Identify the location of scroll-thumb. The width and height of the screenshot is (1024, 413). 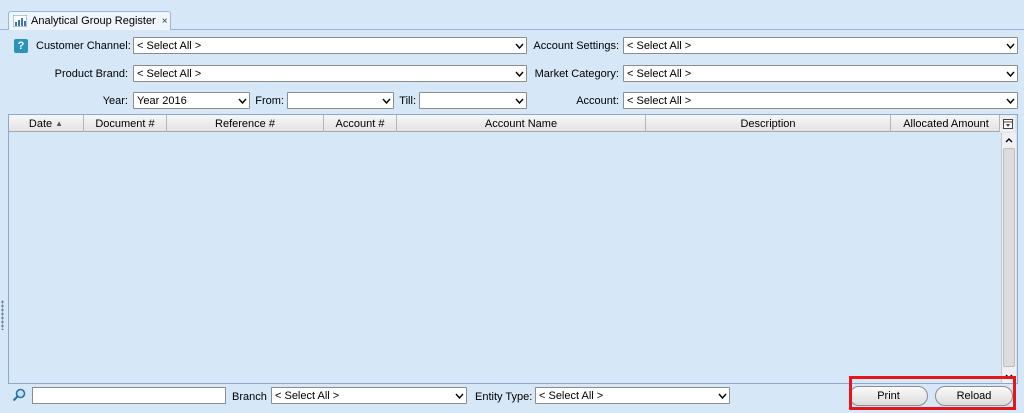
(1009, 257).